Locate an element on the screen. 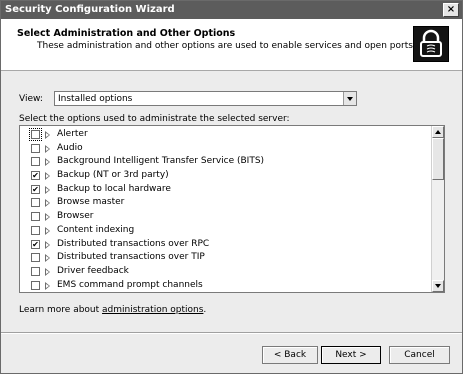 This screenshot has height=374, width=463. list-item: Driver feedback is located at coordinates (225, 272).